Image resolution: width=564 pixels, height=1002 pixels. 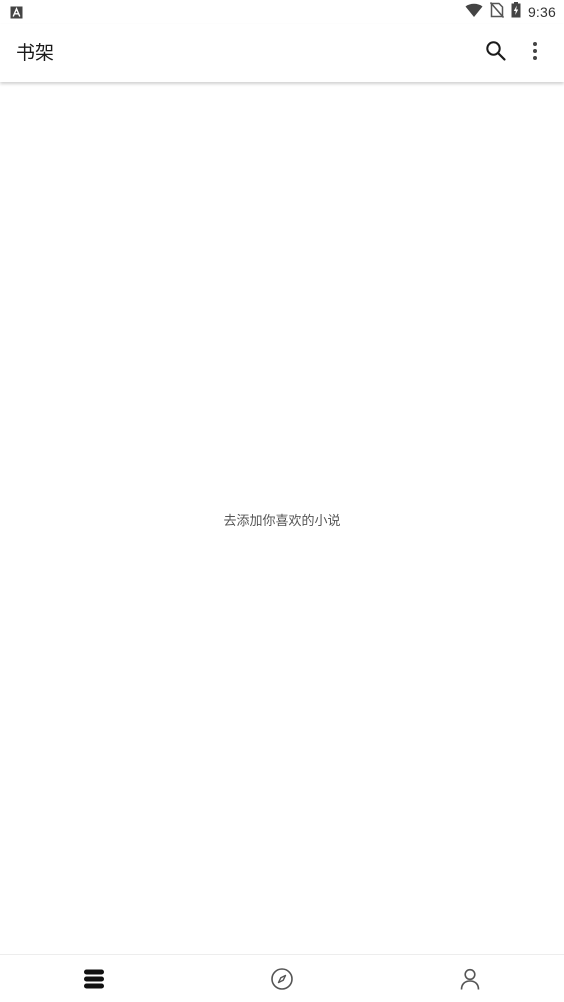 I want to click on search-icon, so click(x=496, y=53).